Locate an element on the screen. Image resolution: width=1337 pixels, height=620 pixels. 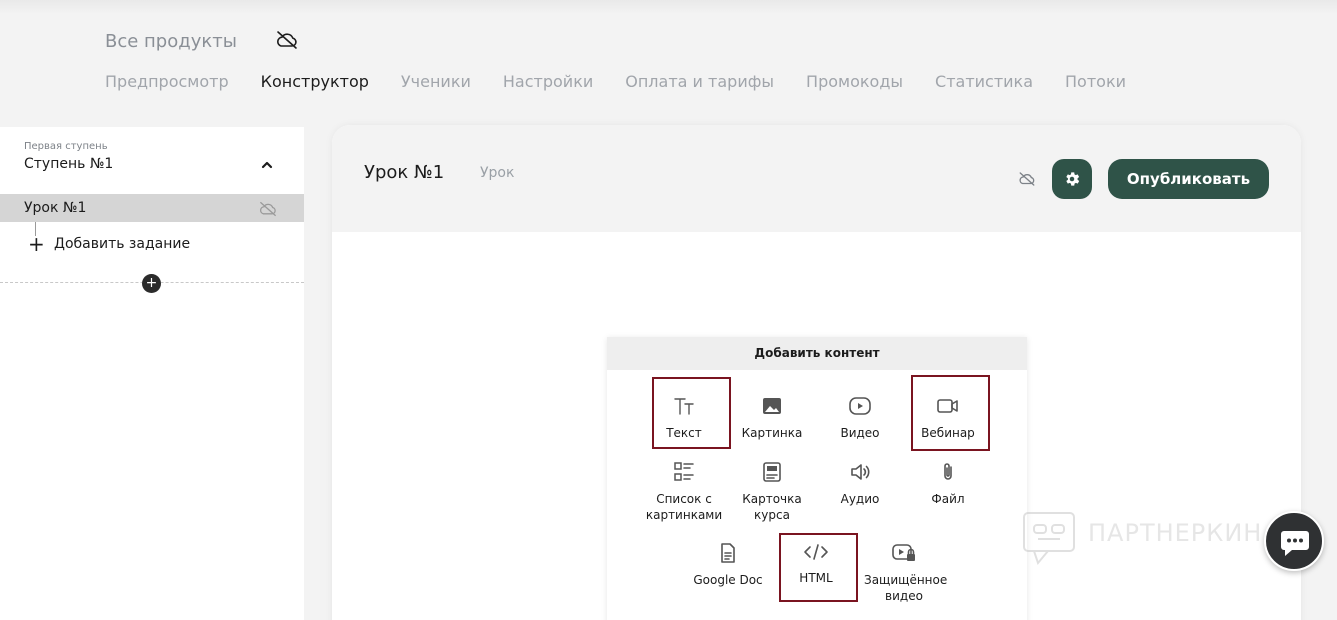
tab-preview: Предпросмотр is located at coordinates (167, 81).